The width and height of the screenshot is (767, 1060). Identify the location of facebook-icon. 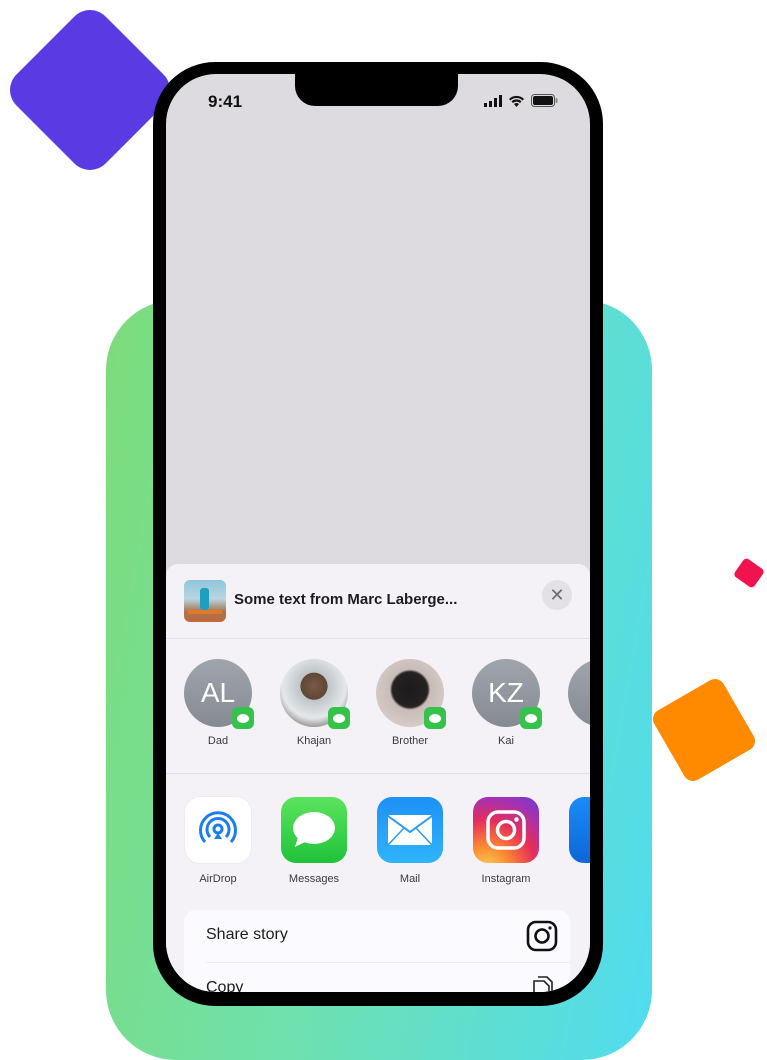
(579, 830).